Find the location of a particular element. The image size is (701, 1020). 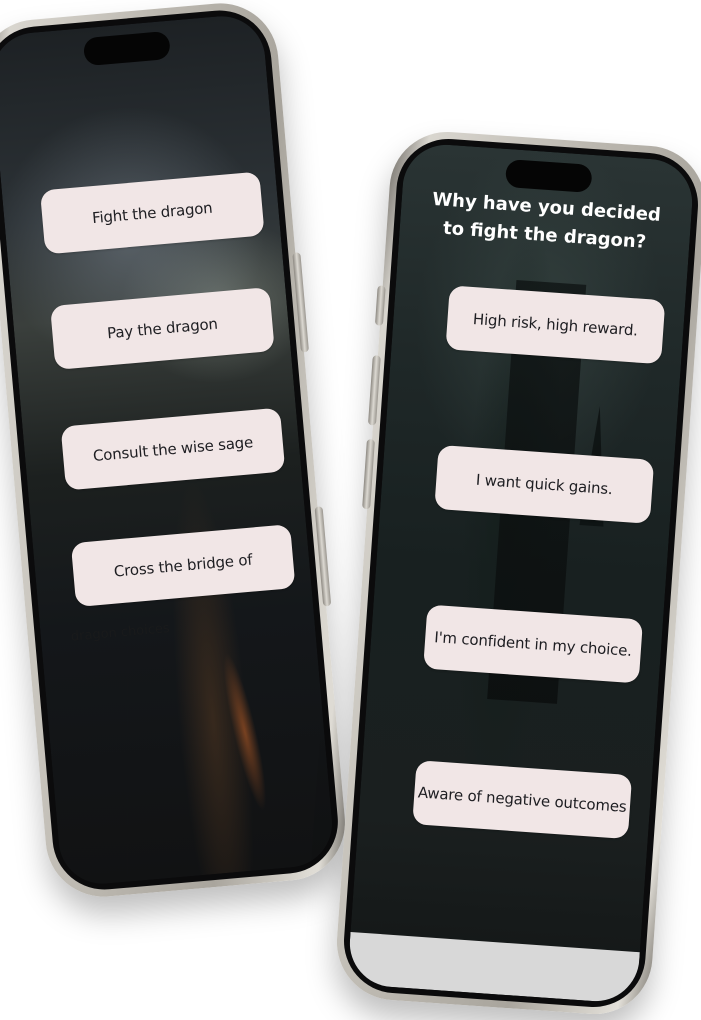

option-fight-dragon: Fight the dragon is located at coordinates (152, 213).